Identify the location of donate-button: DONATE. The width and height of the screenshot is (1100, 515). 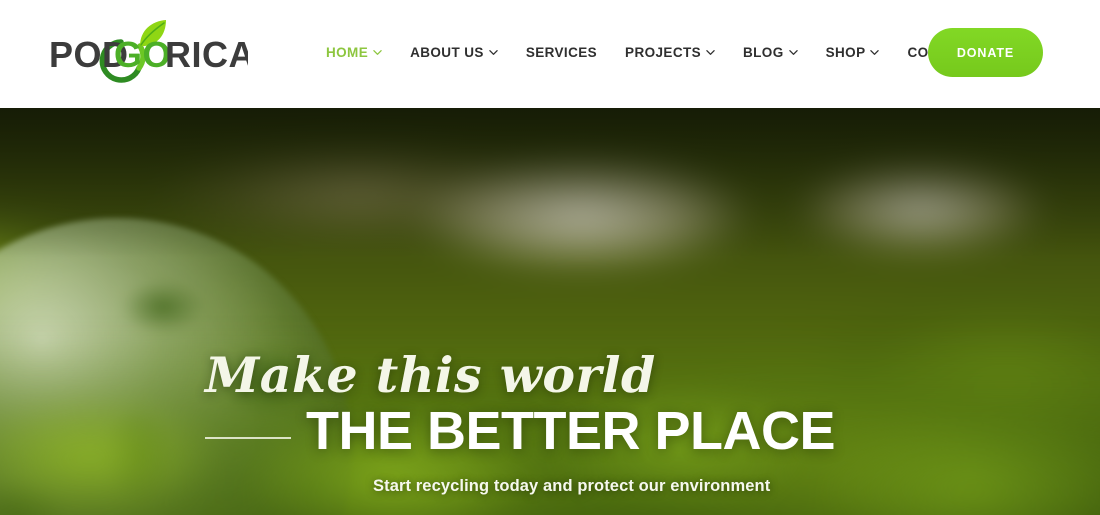
(985, 52).